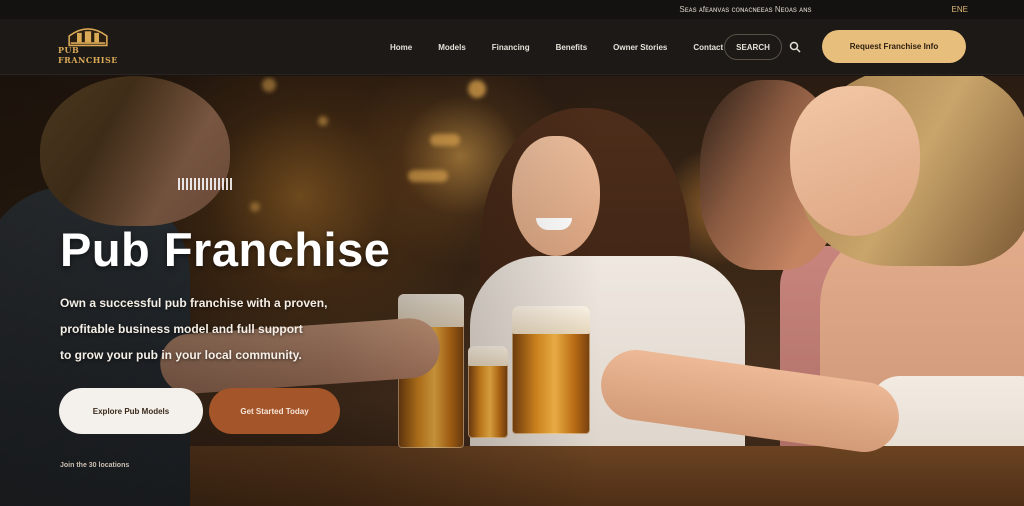 The image size is (1024, 506). What do you see at coordinates (95, 465) in the screenshot?
I see `hero-footnote: Join the 30 locations` at bounding box center [95, 465].